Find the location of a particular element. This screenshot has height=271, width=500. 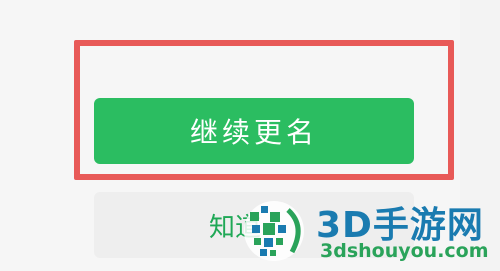

watermark-url: 3dshouyou.com is located at coordinates (404, 251).